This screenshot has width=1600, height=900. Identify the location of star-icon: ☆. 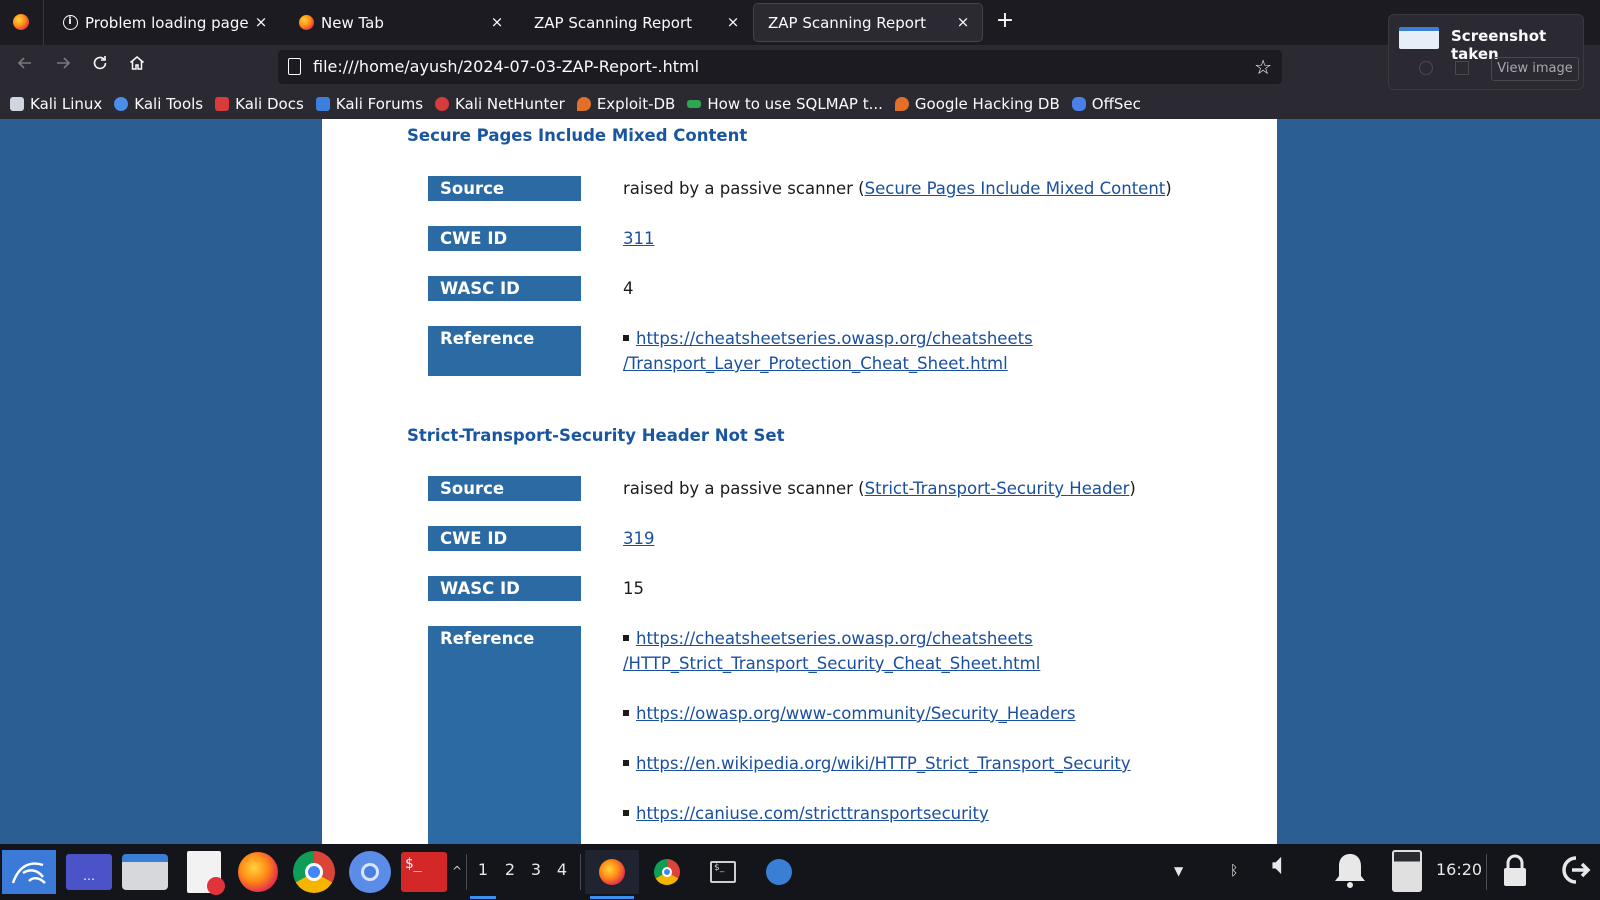
(1263, 67).